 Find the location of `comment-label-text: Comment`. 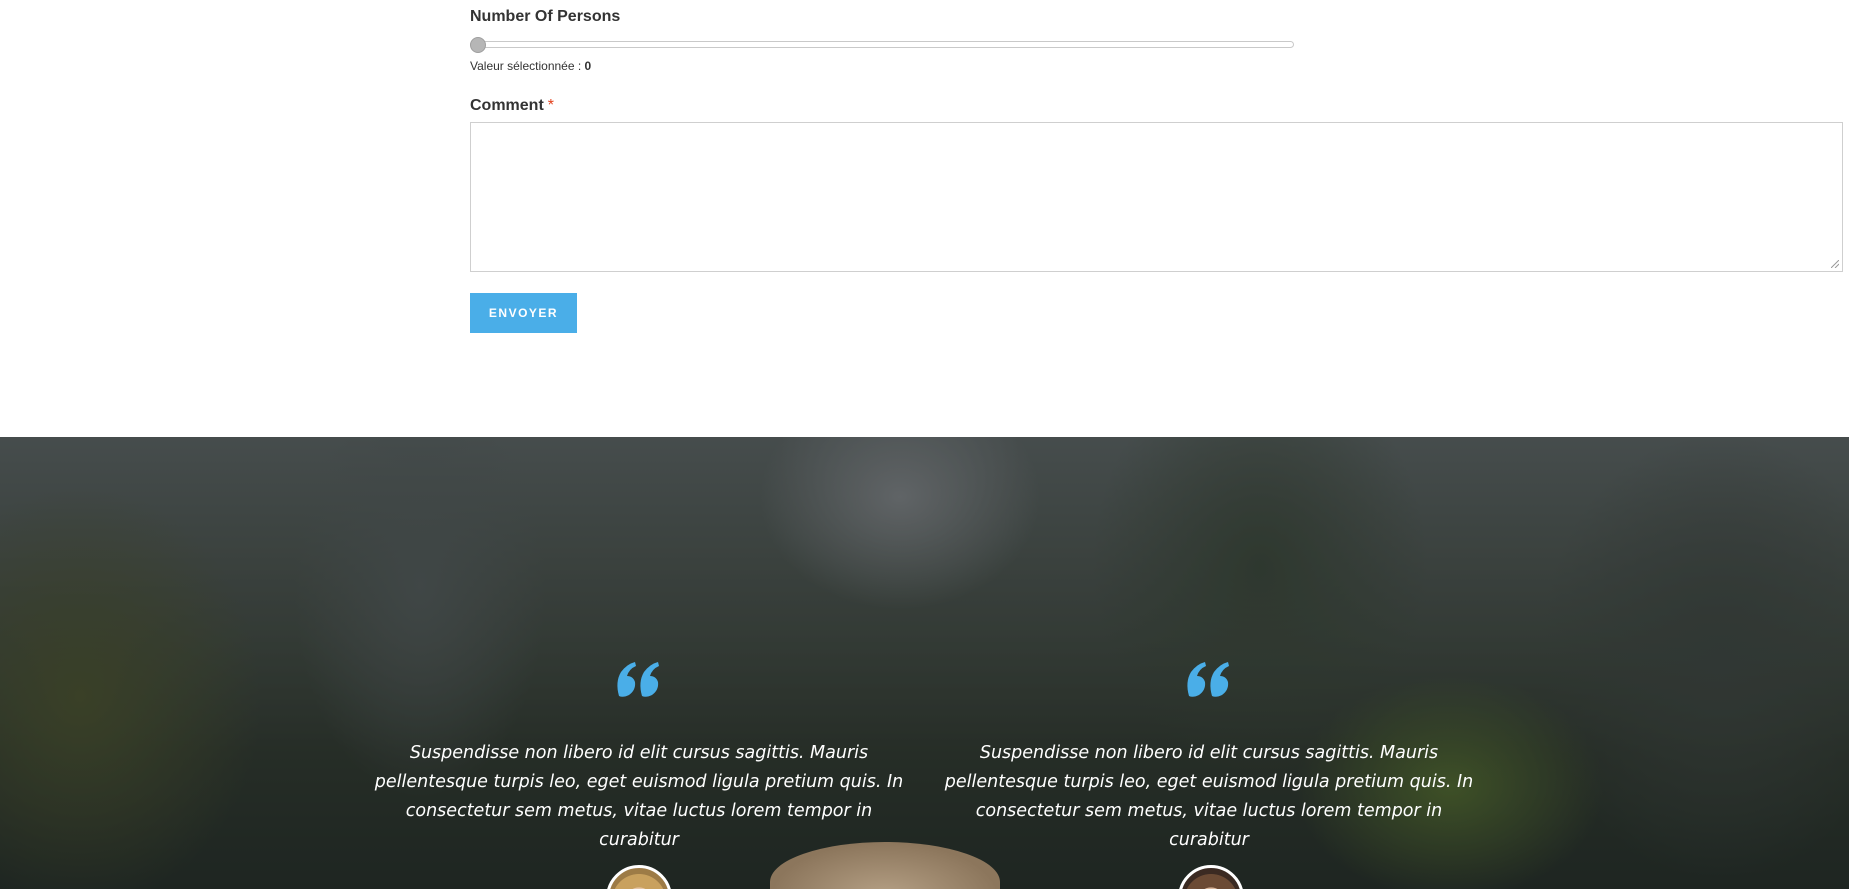

comment-label-text: Comment is located at coordinates (507, 105).